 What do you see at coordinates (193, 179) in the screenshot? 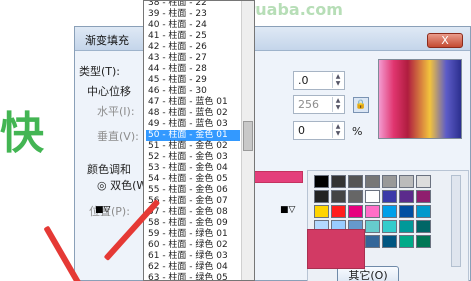
I see `list-item: 54 - 柱面 - 金色 05` at bounding box center [193, 179].